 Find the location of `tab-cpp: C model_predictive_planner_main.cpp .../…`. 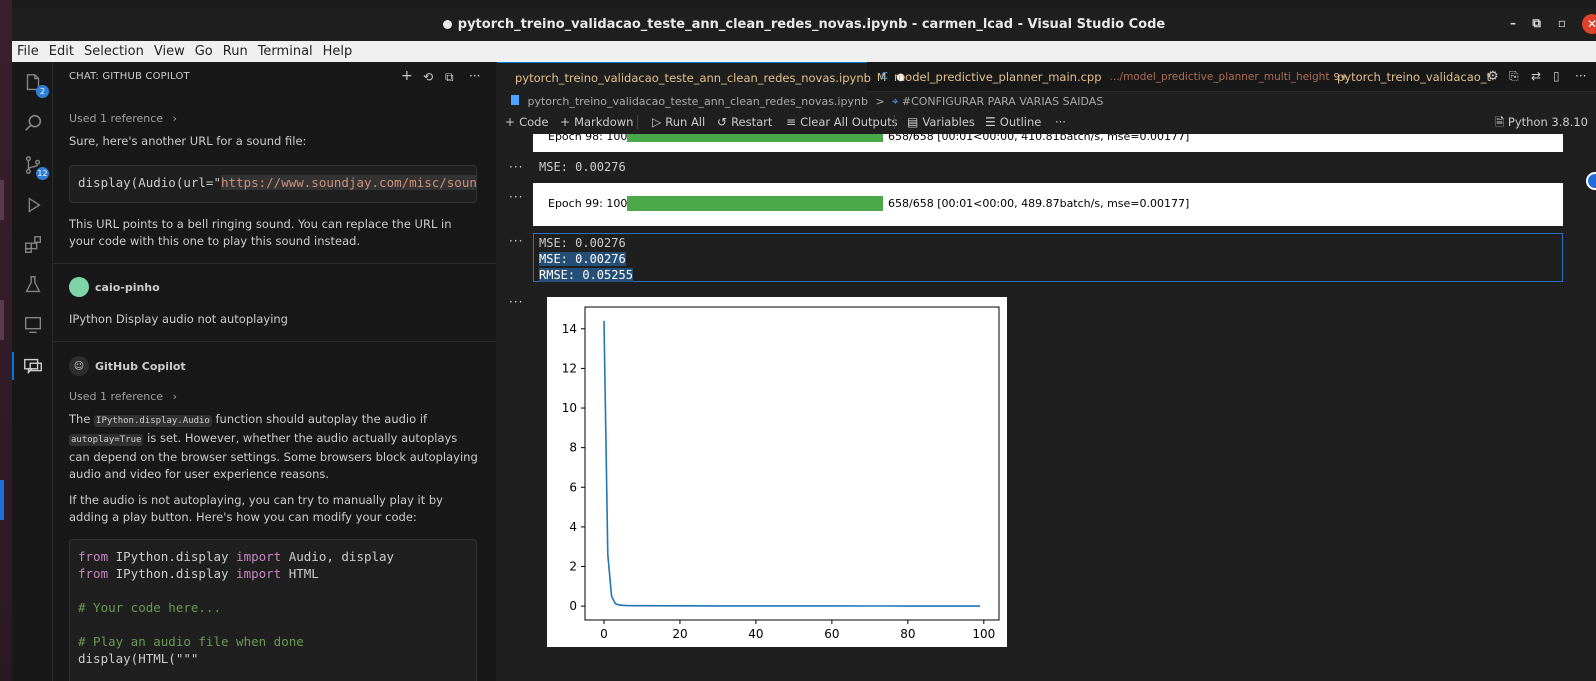

tab-cpp: C model_predictive_planner_main.cpp .../… is located at coordinates (1108, 77).